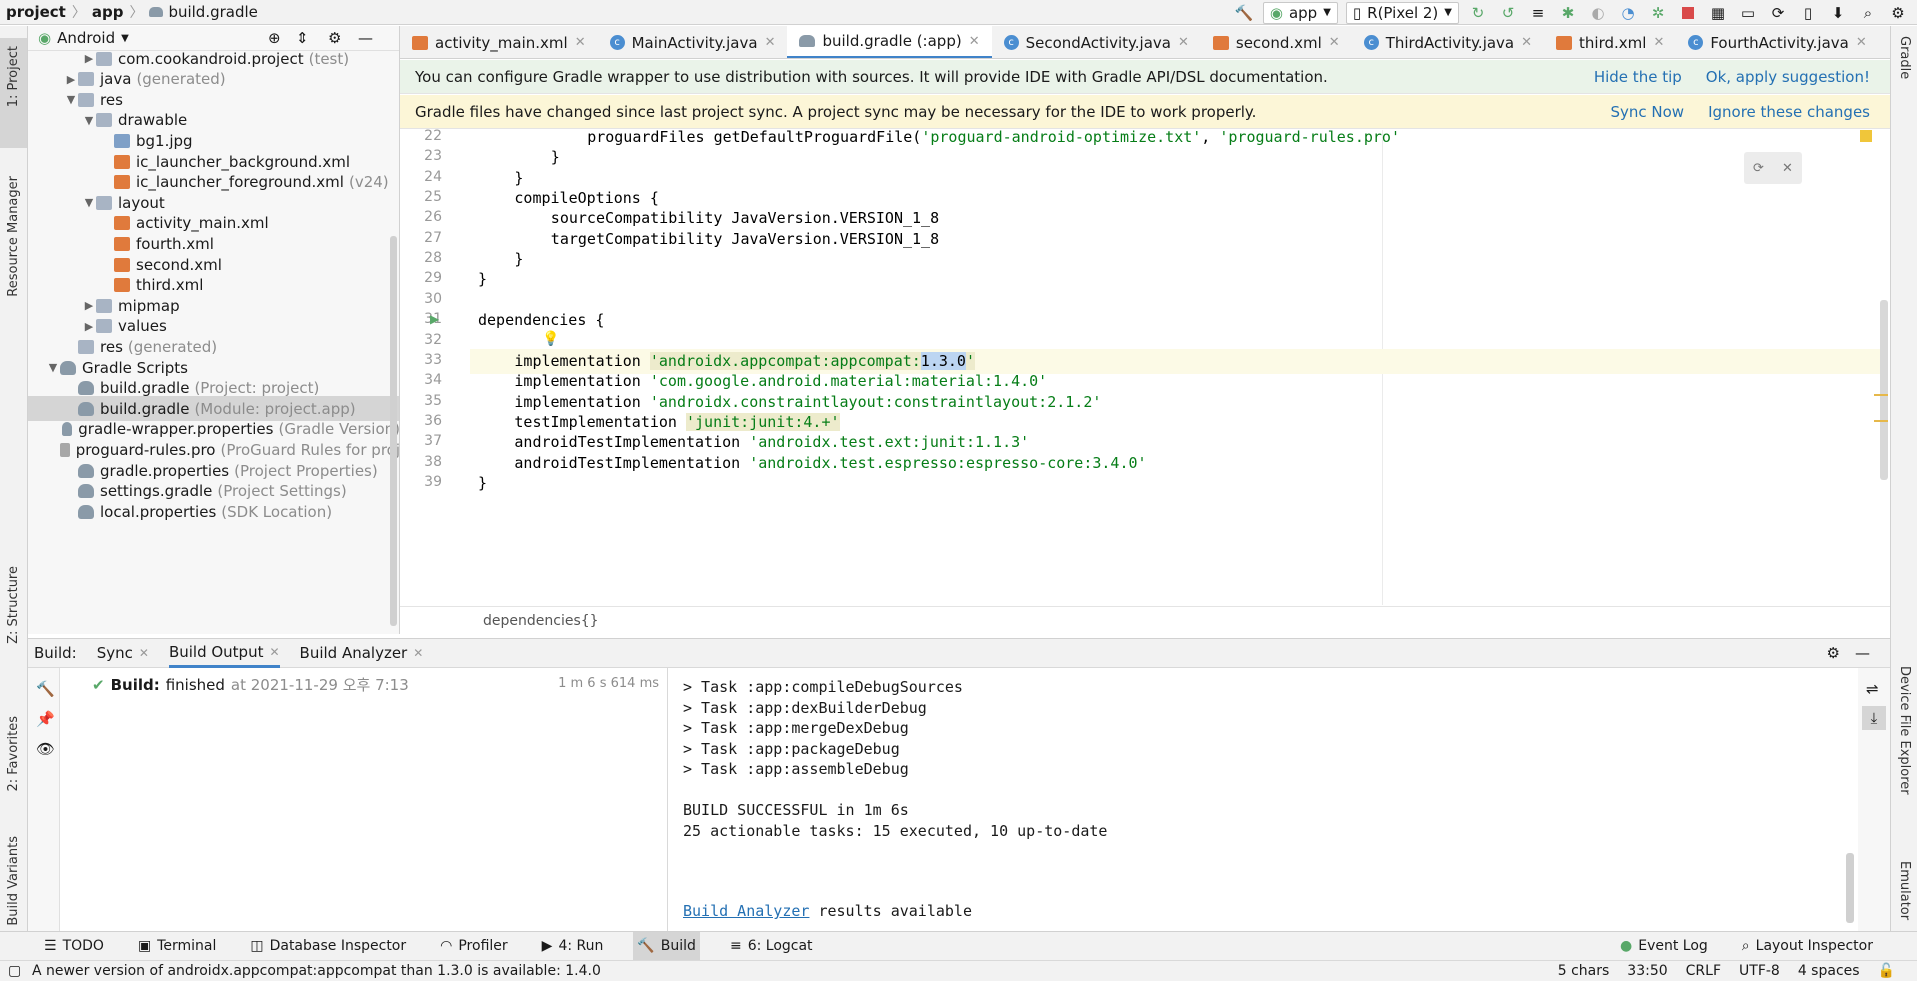  I want to click on tab-activity-main-xml: activity_main.xml ✕, so click(499, 42).